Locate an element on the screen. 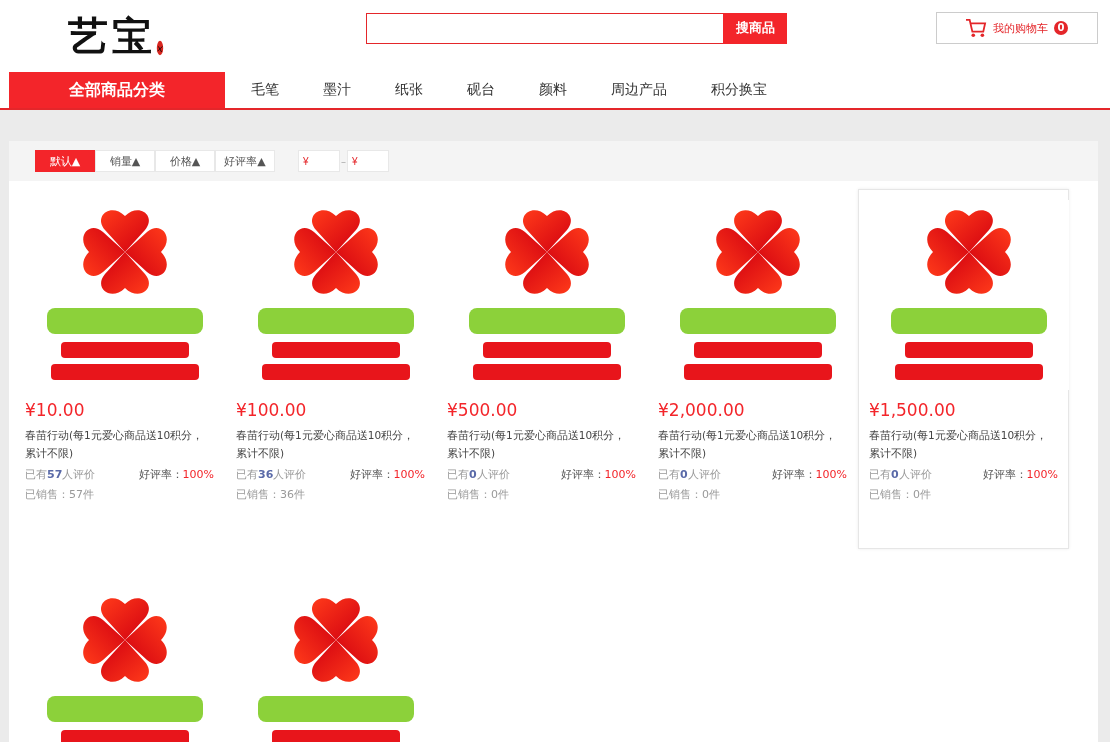  category-button: 全部商品分类 is located at coordinates (117, 90).